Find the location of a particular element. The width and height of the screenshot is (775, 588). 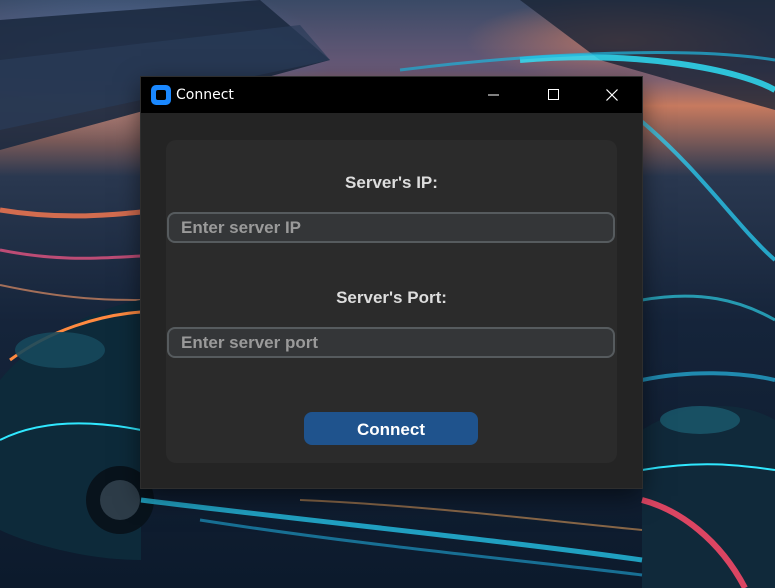

close-icon is located at coordinates (612, 95).